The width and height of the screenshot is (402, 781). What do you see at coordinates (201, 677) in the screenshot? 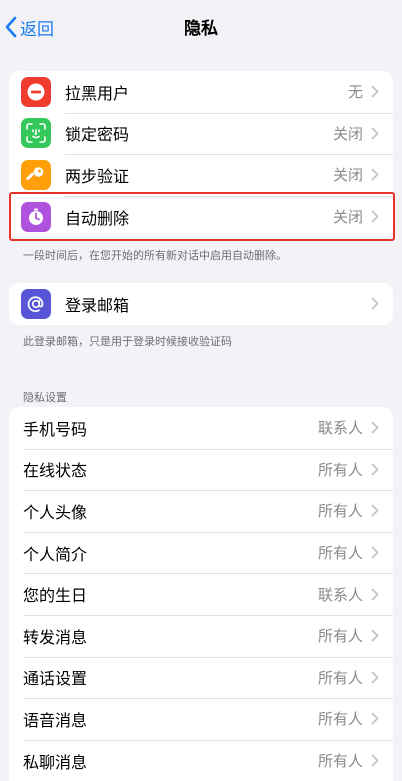
I see `privacy-row: 通话设置 所有人` at bounding box center [201, 677].